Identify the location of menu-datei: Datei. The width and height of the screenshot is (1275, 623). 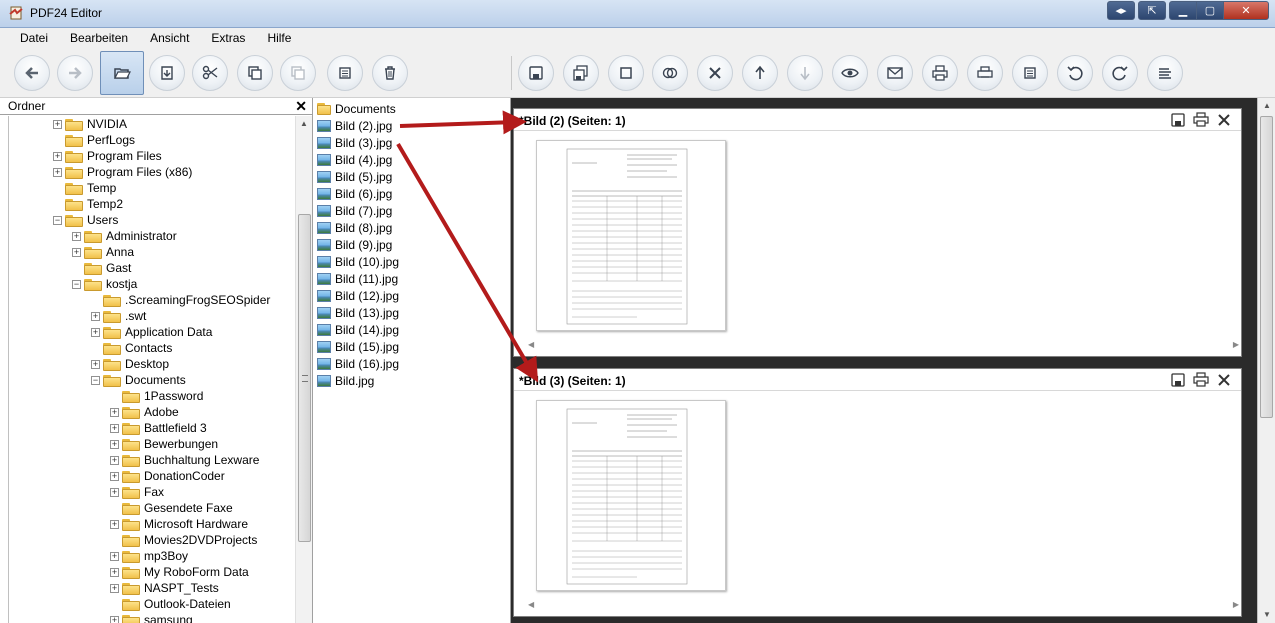
(34, 38).